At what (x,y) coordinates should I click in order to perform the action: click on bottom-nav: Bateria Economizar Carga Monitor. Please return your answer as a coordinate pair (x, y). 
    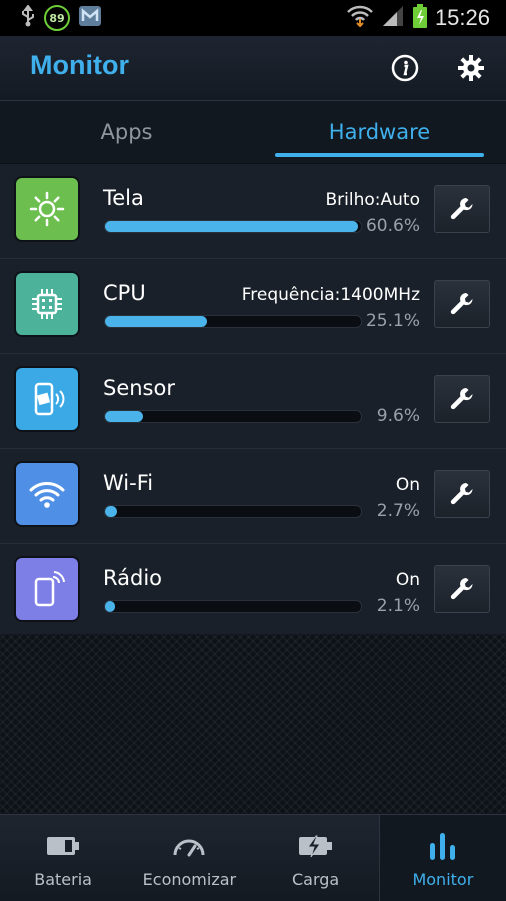
    Looking at the image, I should click on (253, 857).